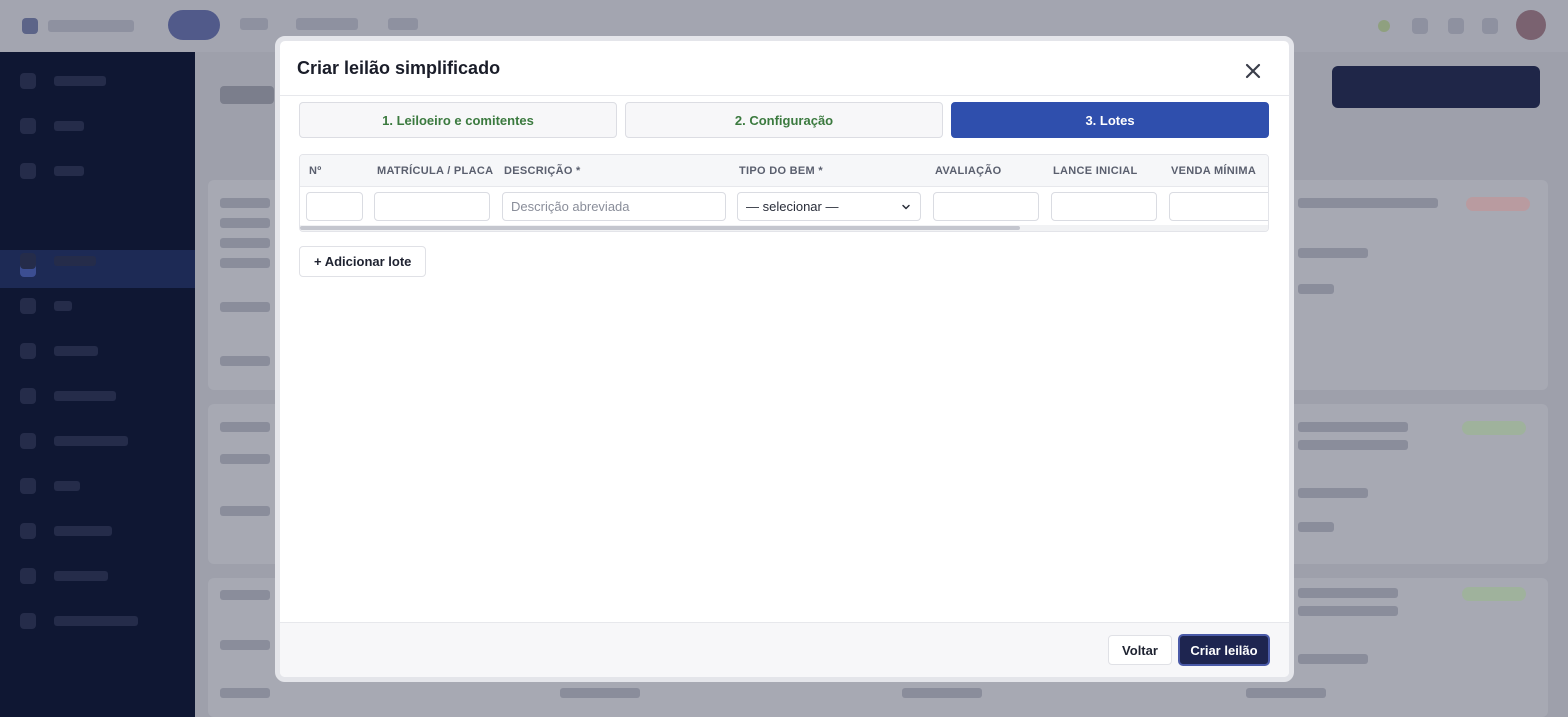  I want to click on column-header-numero: Nº, so click(315, 171).